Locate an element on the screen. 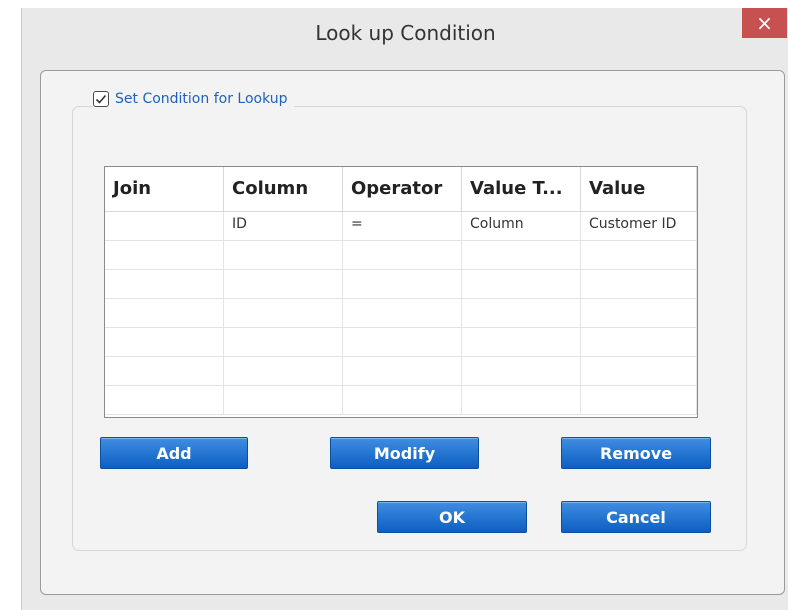 The image size is (788, 610). set-condition-label: Set Condition for Lookup is located at coordinates (201, 99).